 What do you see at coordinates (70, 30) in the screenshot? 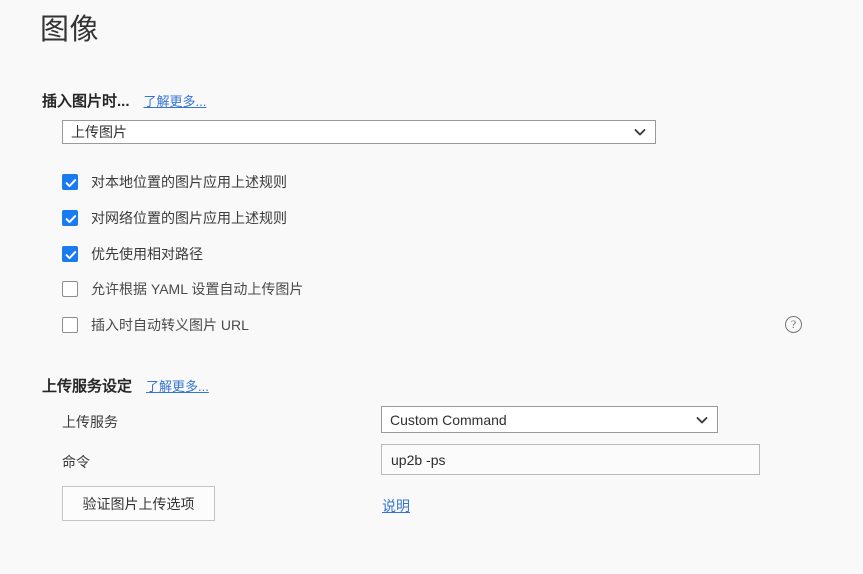
I see `page-title: 图像` at bounding box center [70, 30].